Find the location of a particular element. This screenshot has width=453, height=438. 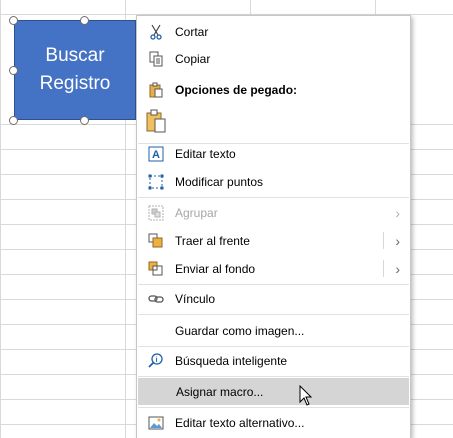

menu-label-copy: Copiar is located at coordinates (193, 58).